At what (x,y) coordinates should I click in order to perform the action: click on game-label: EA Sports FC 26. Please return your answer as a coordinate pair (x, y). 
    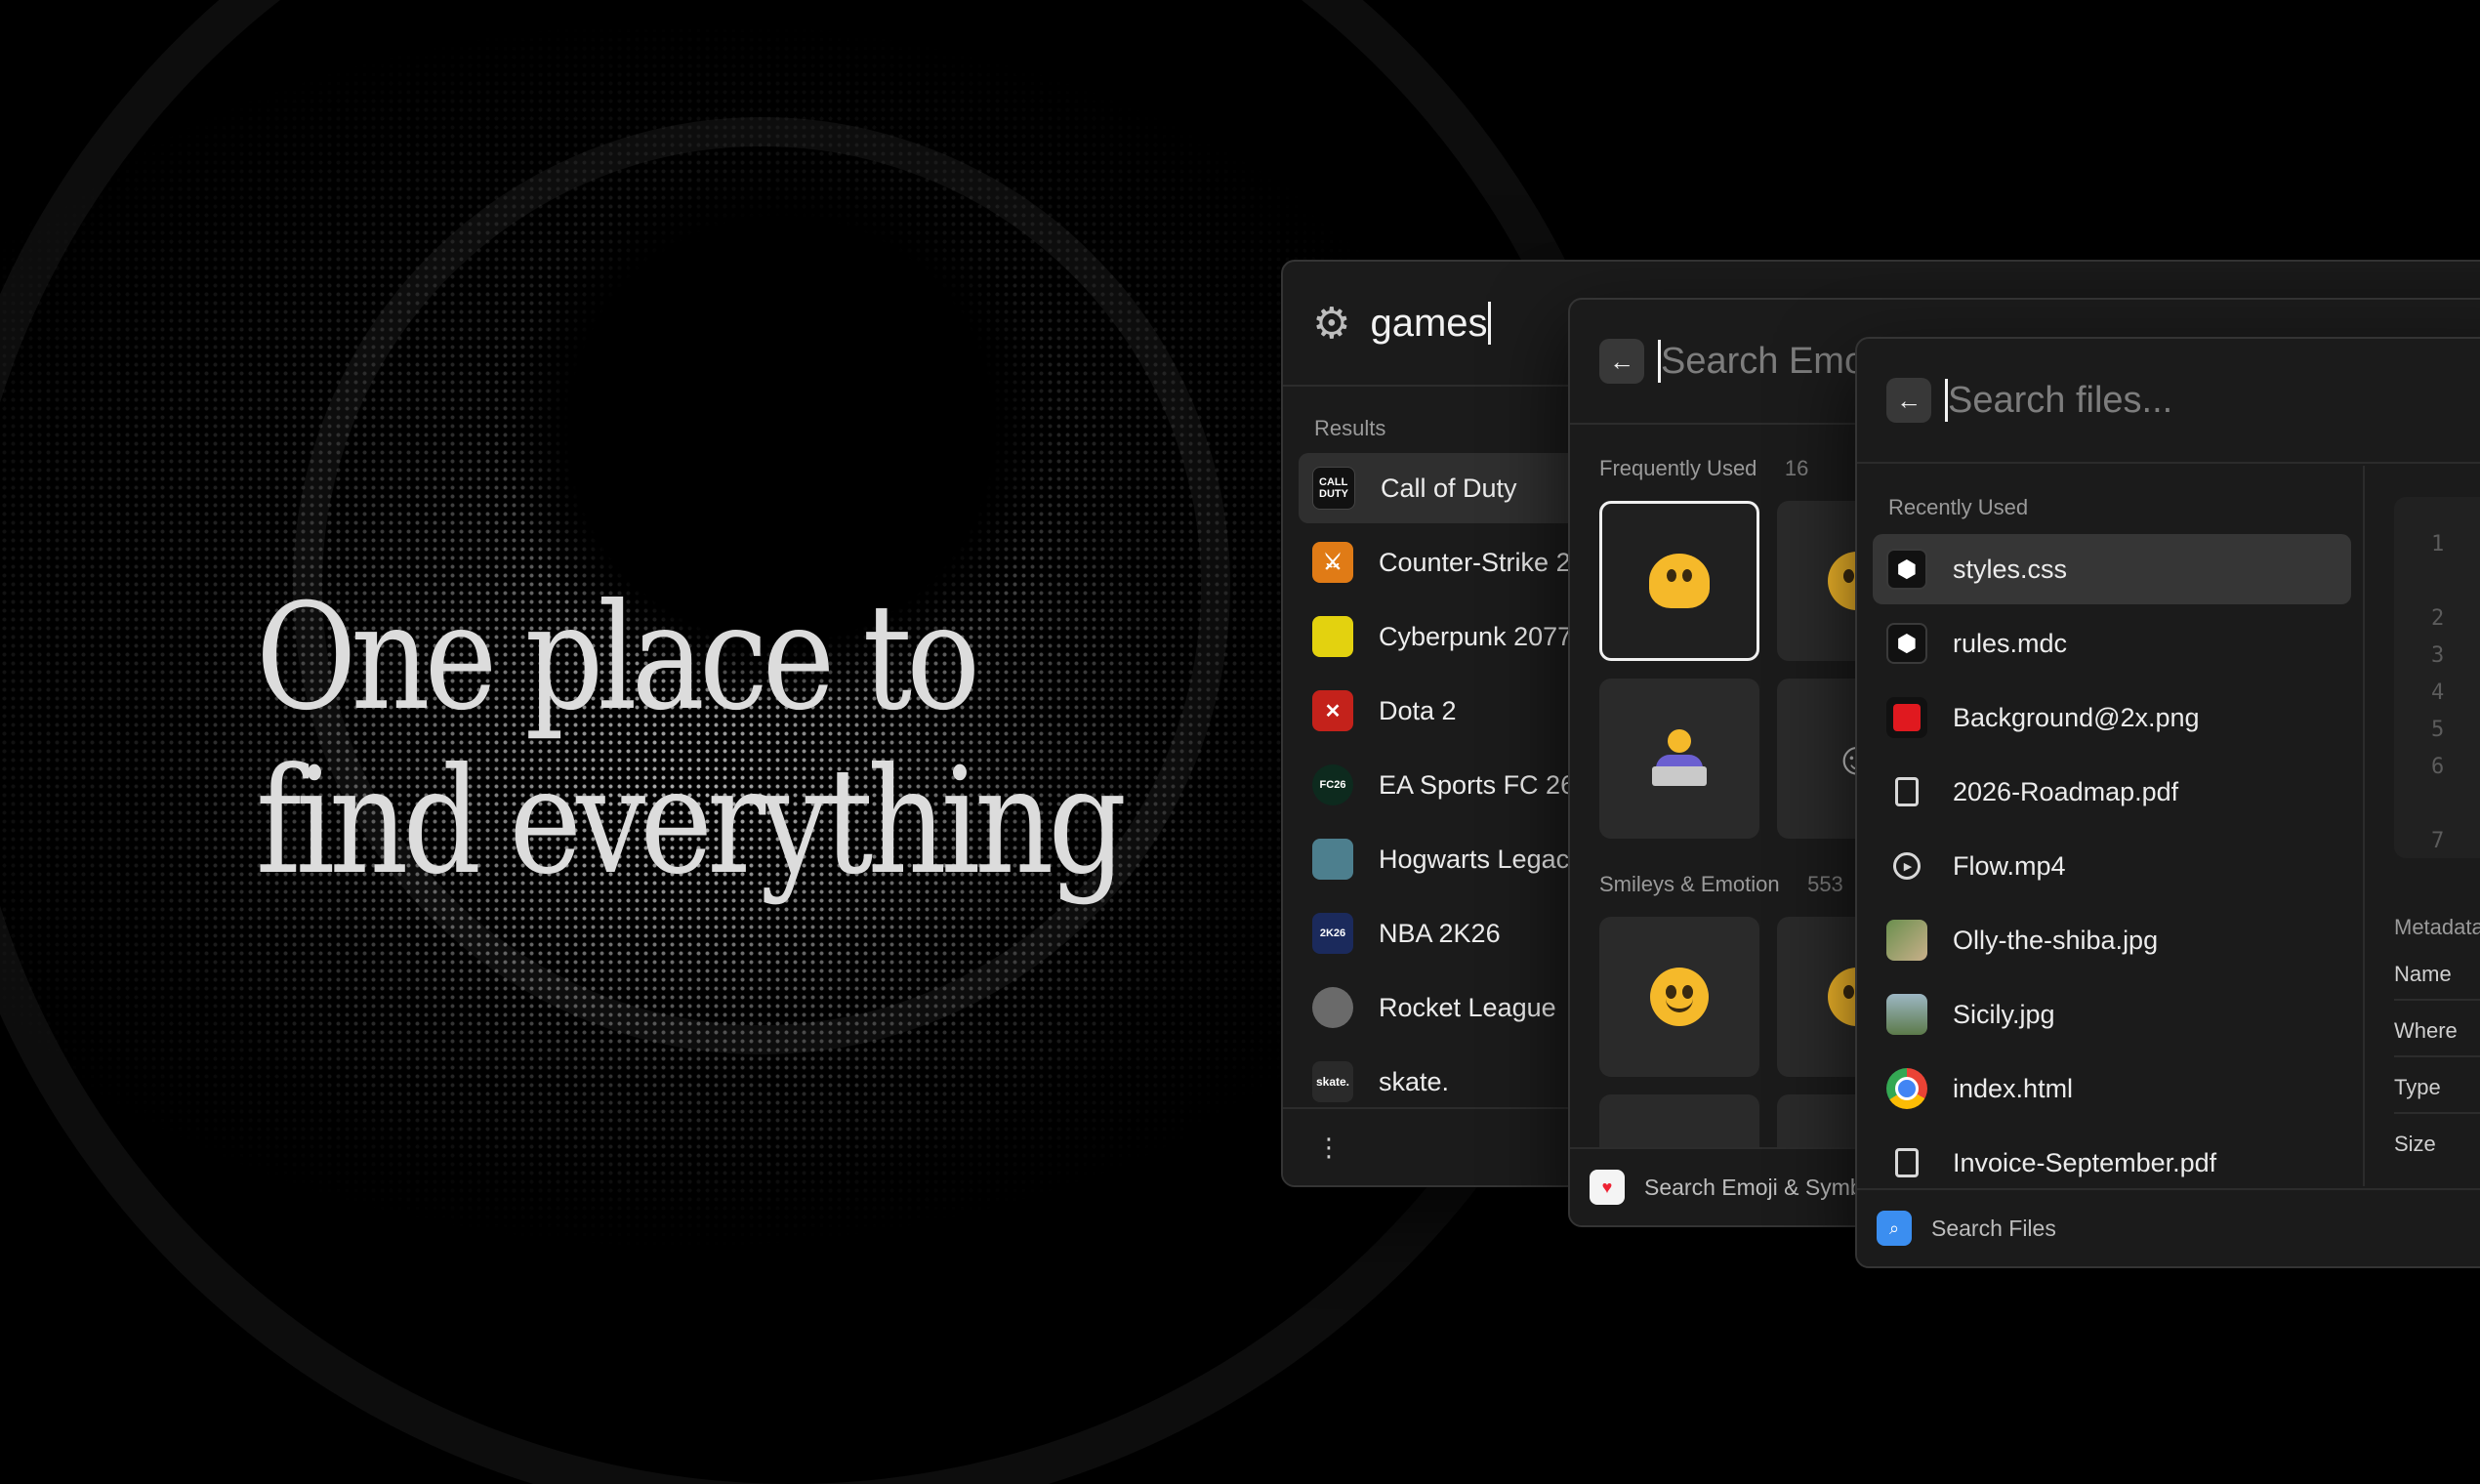
    Looking at the image, I should click on (1477, 784).